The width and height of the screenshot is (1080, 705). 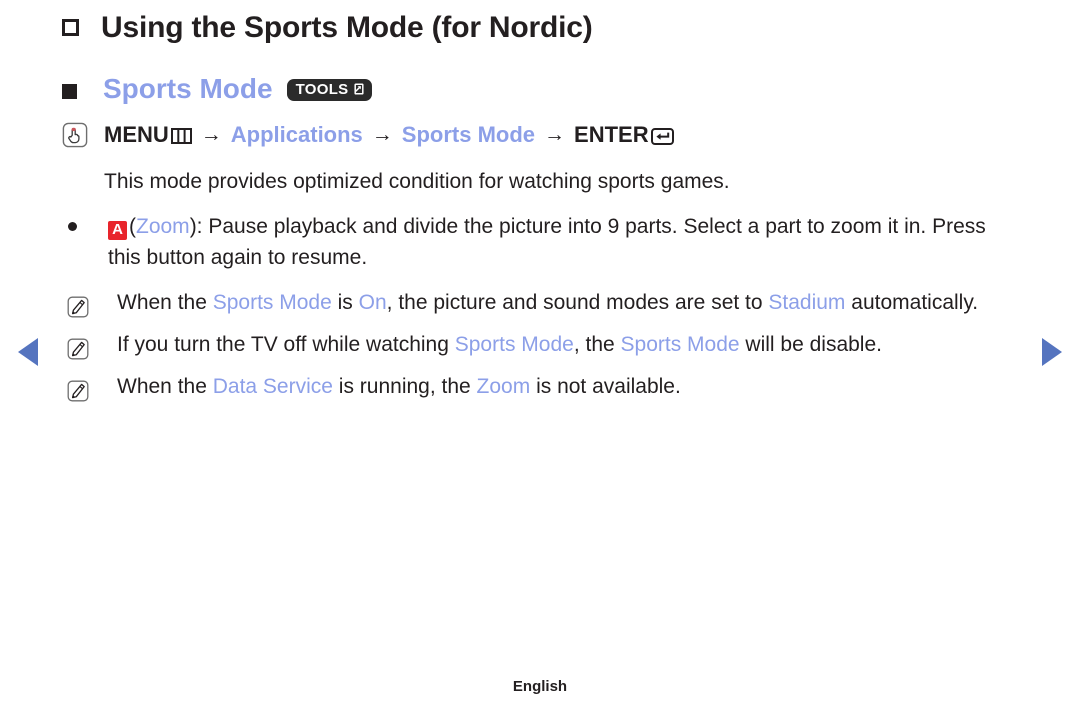 What do you see at coordinates (188, 88) in the screenshot?
I see `section-title: Sports Mode` at bounding box center [188, 88].